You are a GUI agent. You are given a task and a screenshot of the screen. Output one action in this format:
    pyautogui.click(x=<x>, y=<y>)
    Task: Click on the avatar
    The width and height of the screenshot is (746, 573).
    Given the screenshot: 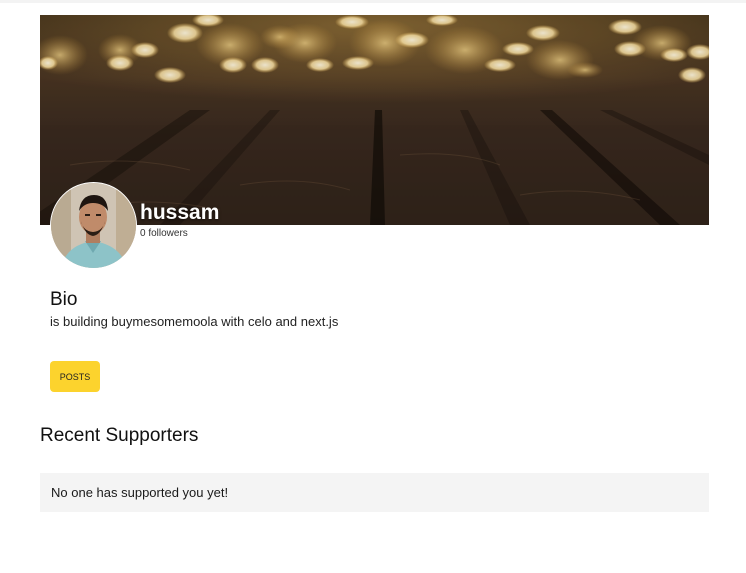 What is the action you would take?
    pyautogui.click(x=93, y=225)
    